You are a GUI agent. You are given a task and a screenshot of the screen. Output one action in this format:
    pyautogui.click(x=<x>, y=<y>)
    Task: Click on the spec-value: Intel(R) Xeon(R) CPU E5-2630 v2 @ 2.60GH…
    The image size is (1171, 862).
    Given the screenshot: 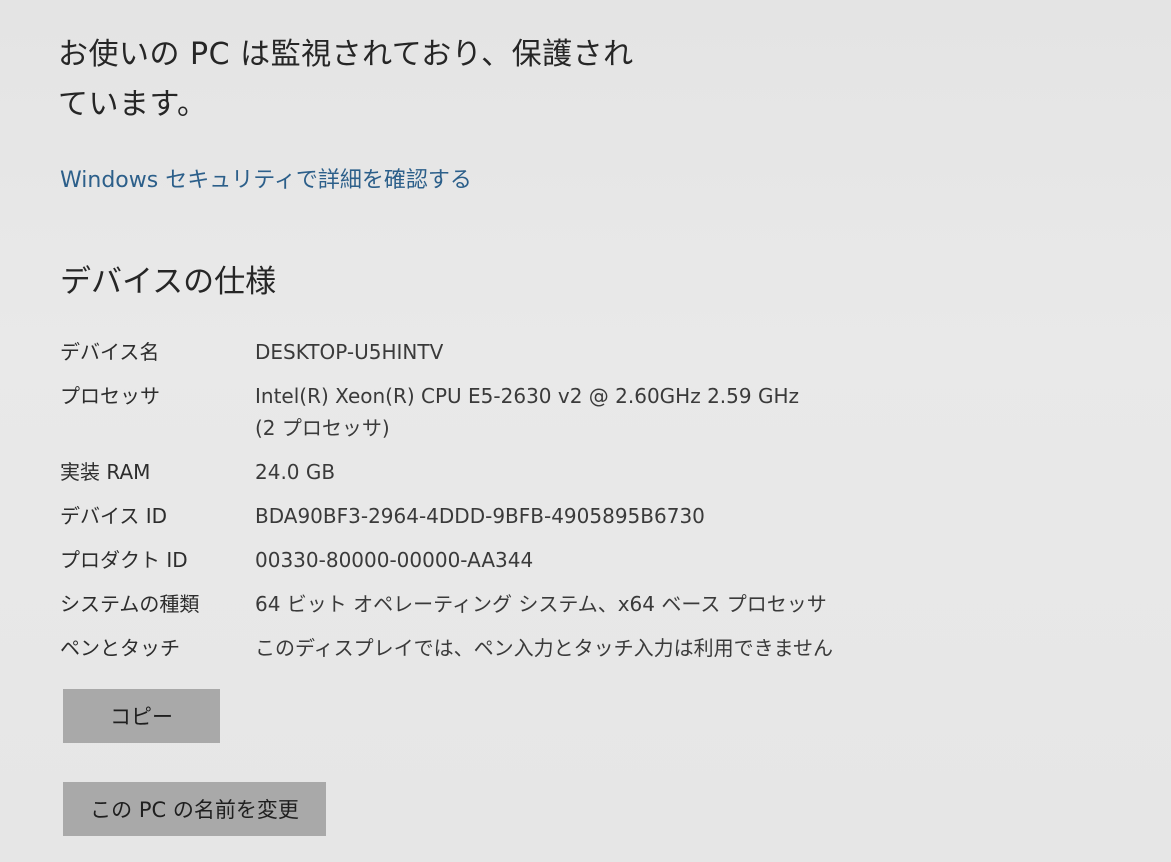 What is the action you would take?
    pyautogui.click(x=527, y=412)
    